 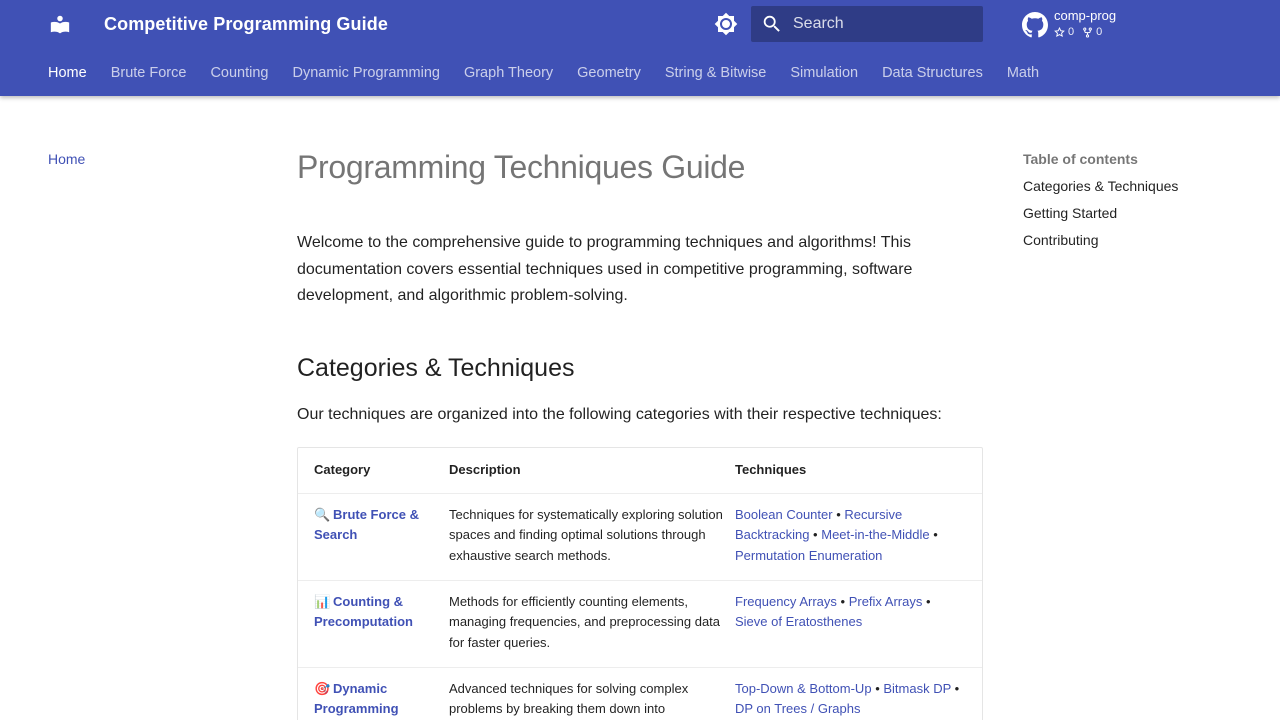 I want to click on technique-link: Permutation Enumeration, so click(x=808, y=555).